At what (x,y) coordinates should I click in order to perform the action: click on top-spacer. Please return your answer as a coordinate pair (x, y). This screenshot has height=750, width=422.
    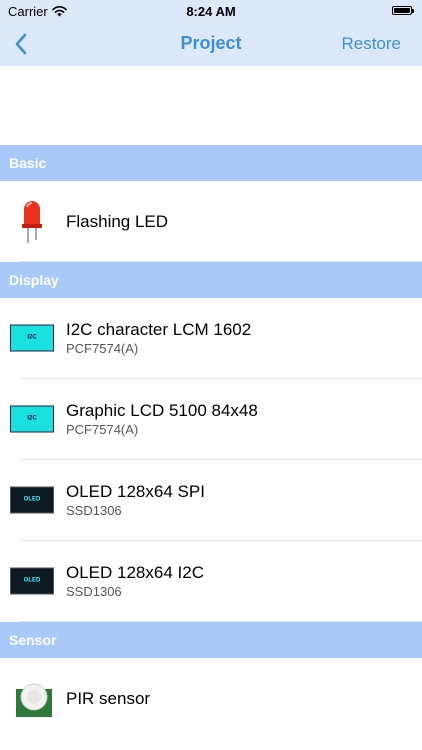
    Looking at the image, I should click on (211, 105).